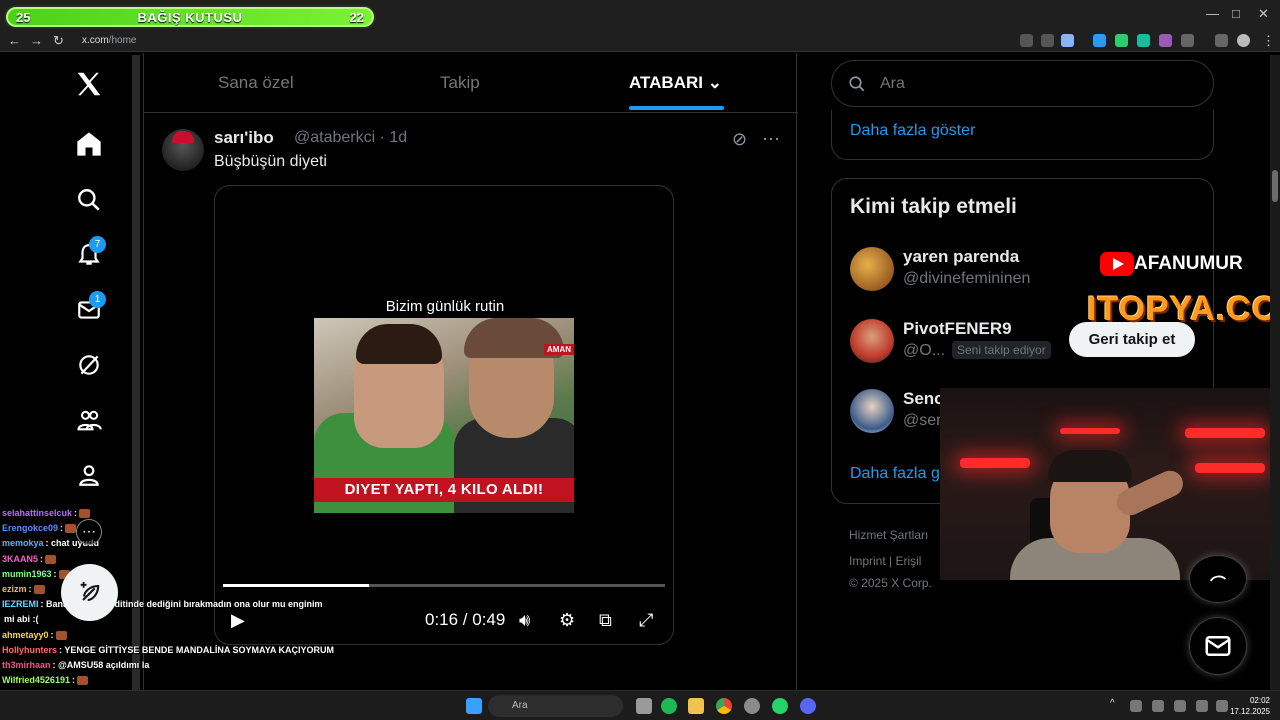  Describe the element at coordinates (1110, 484) in the screenshot. I see `webcam-overlay` at that location.